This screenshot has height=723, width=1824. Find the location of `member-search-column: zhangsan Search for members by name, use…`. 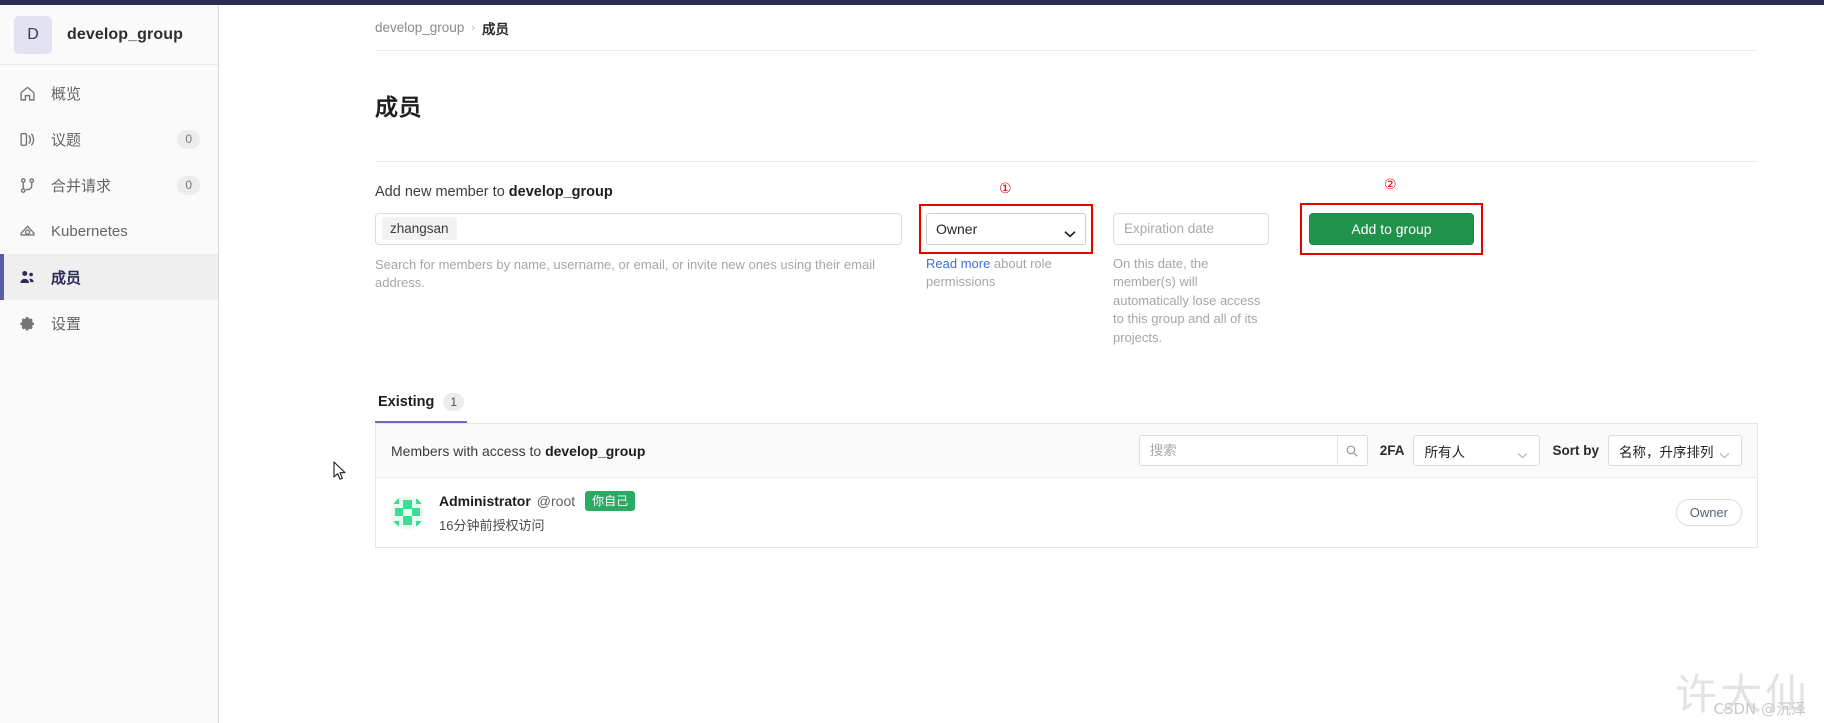

member-search-column: zhangsan Search for members by name, use… is located at coordinates (638, 252).